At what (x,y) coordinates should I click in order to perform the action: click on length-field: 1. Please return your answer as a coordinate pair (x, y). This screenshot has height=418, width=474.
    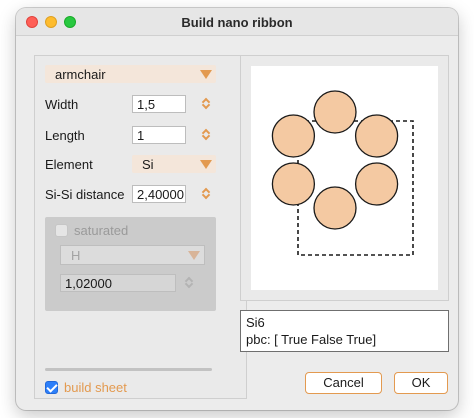
    Looking at the image, I should click on (159, 135).